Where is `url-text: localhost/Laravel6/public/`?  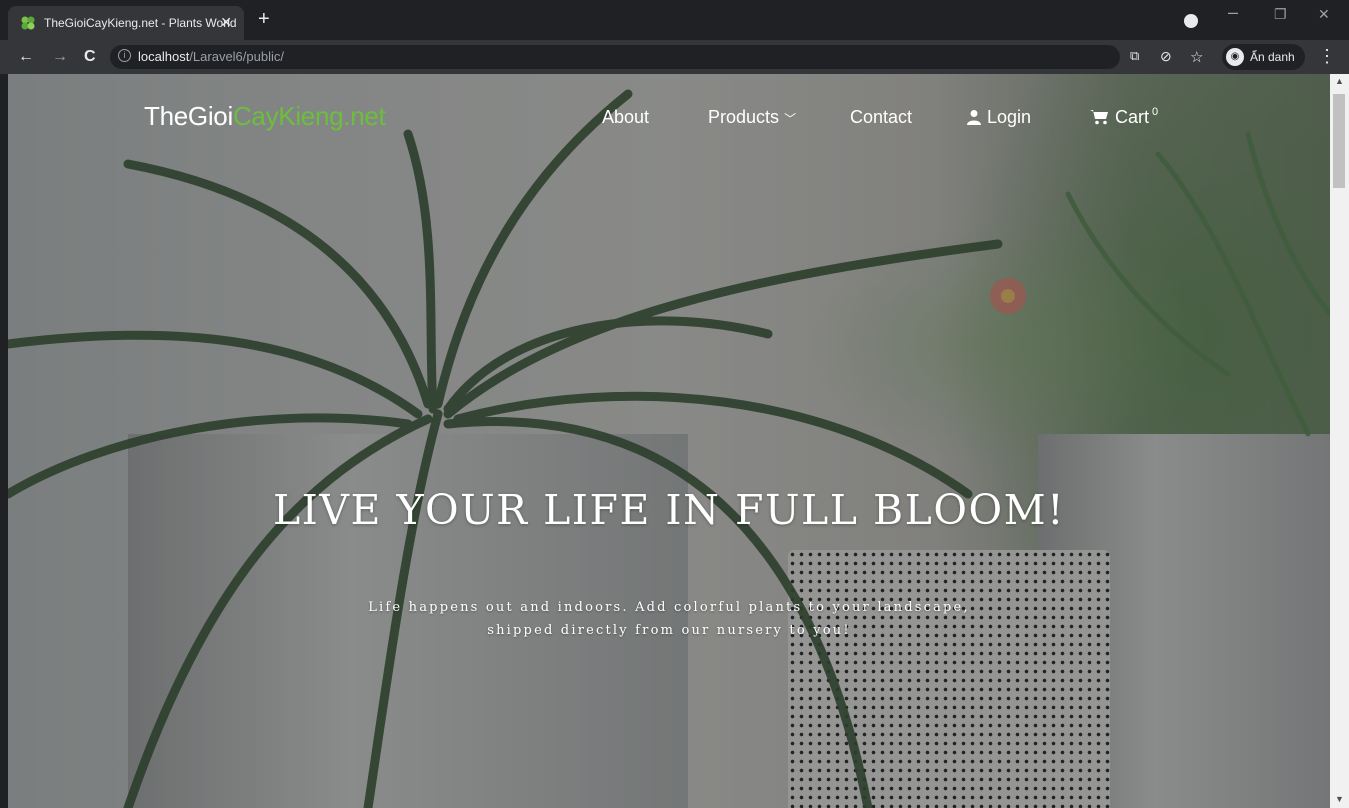
url-text: localhost/Laravel6/public/ is located at coordinates (211, 56).